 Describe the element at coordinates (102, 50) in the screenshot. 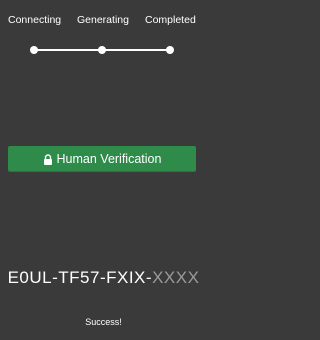

I see `step-dot-generating` at that location.